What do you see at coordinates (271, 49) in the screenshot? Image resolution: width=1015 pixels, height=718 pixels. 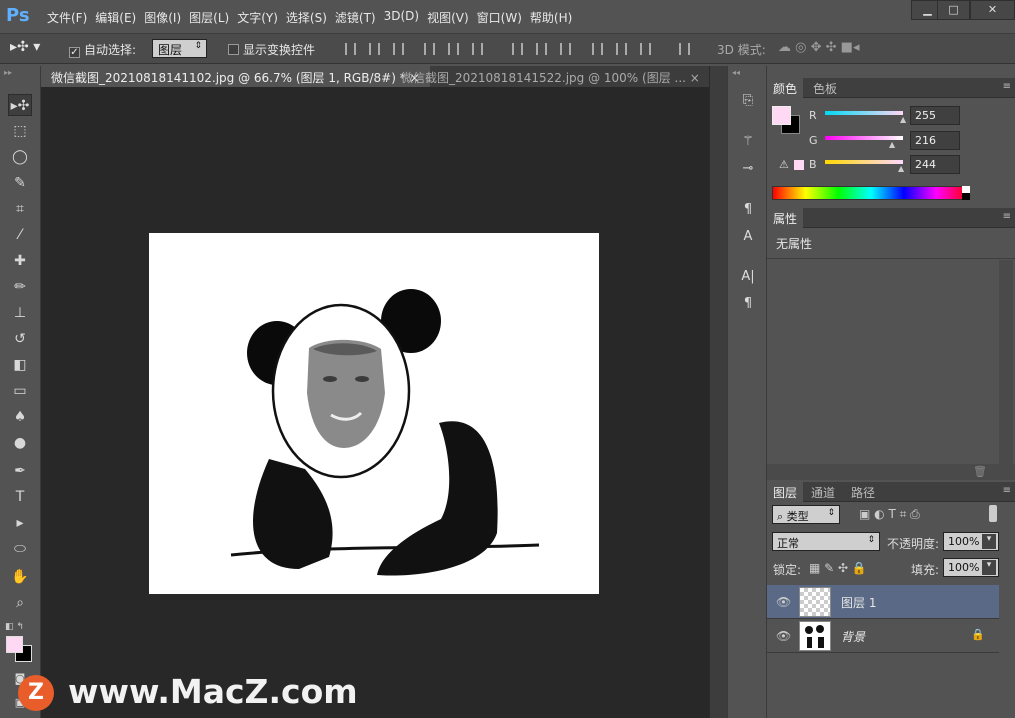 I see `show-transform-checkbox: 显示变换控件` at bounding box center [271, 49].